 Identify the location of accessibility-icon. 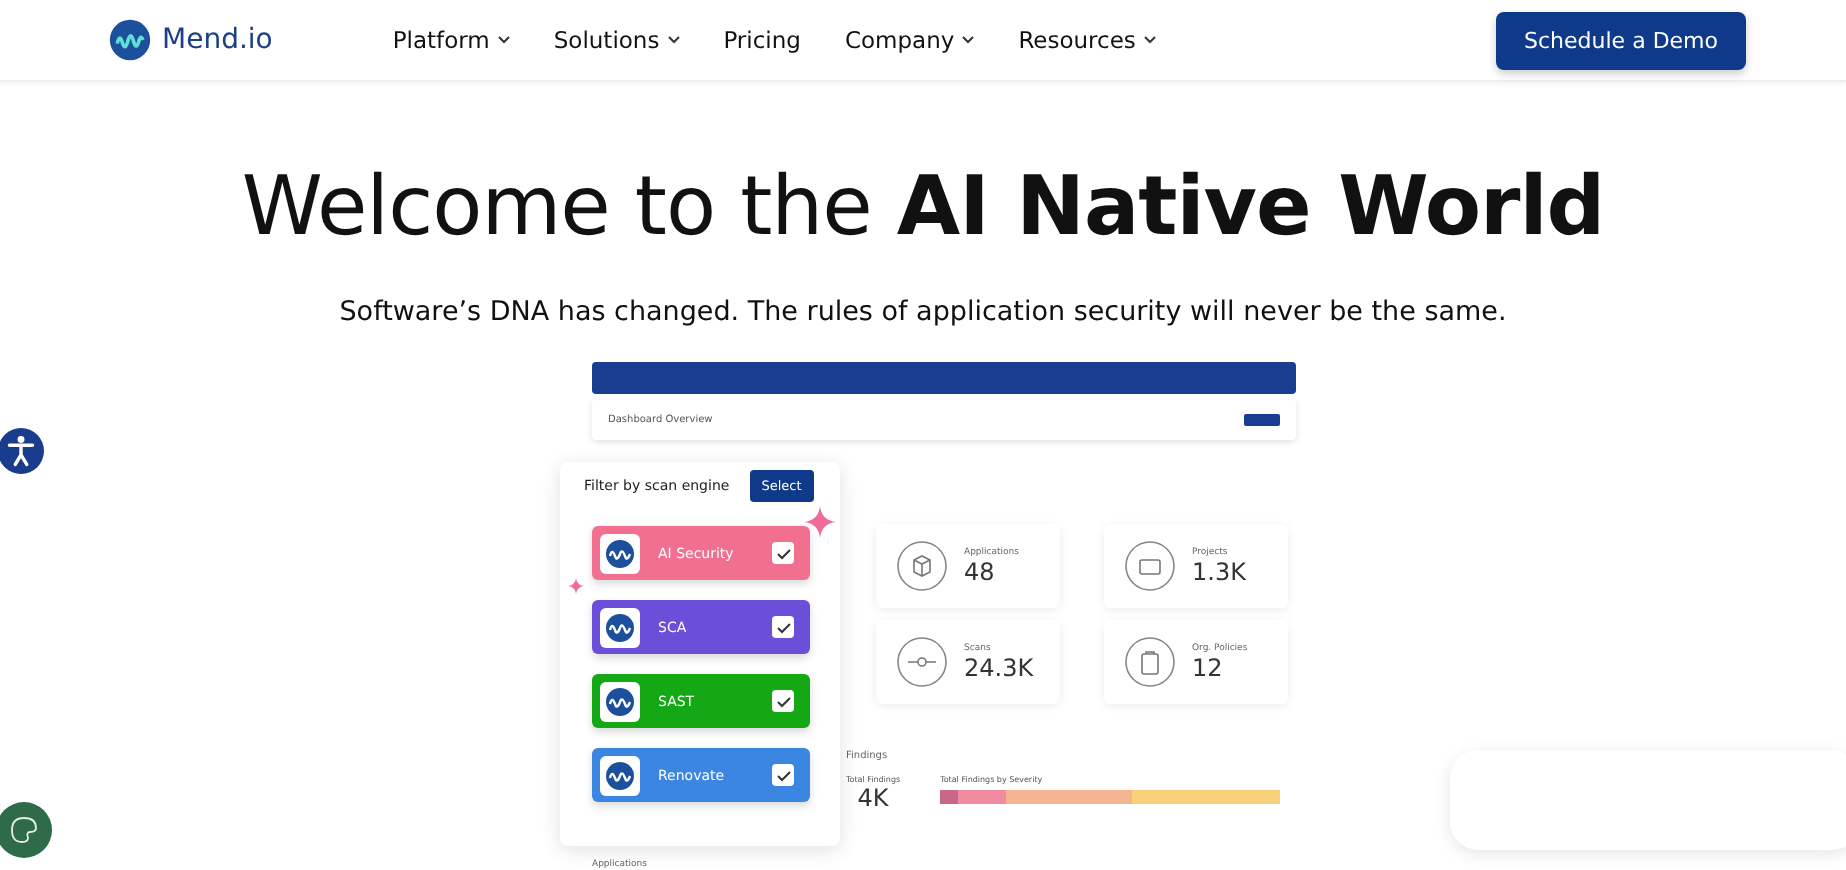
(22, 451).